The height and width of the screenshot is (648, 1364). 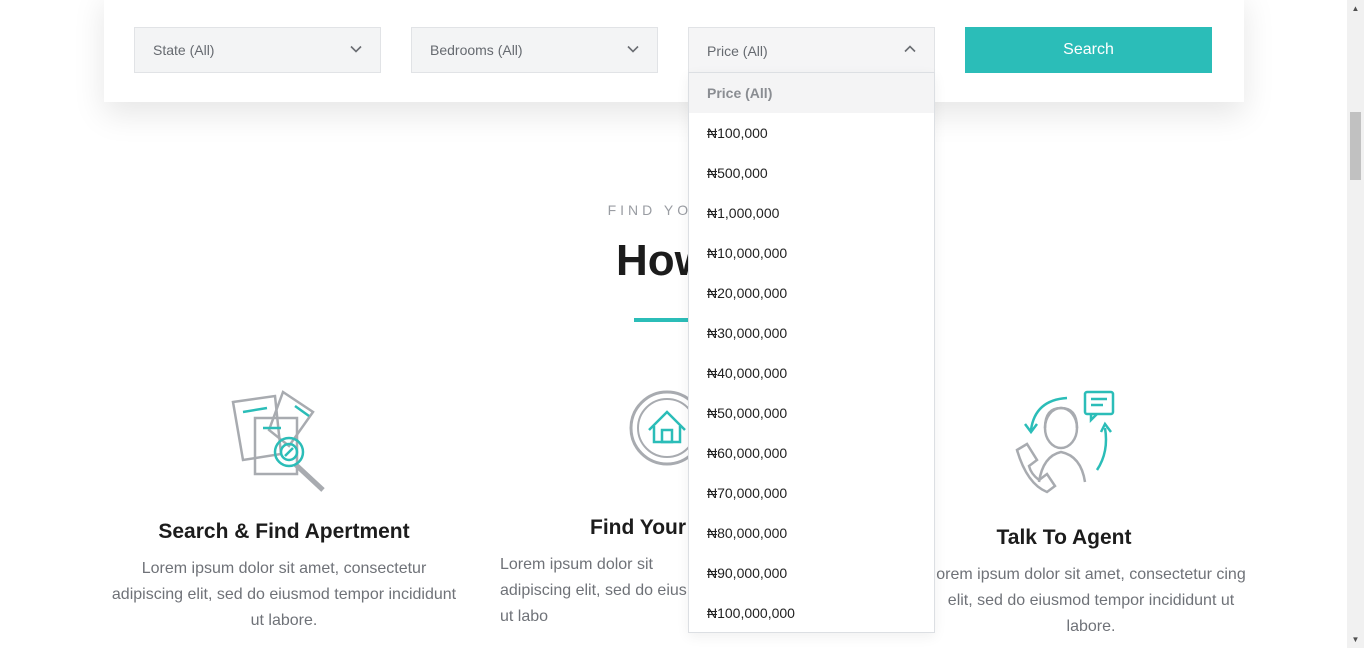 I want to click on price-option: ₦70,000,000, so click(x=811, y=493).